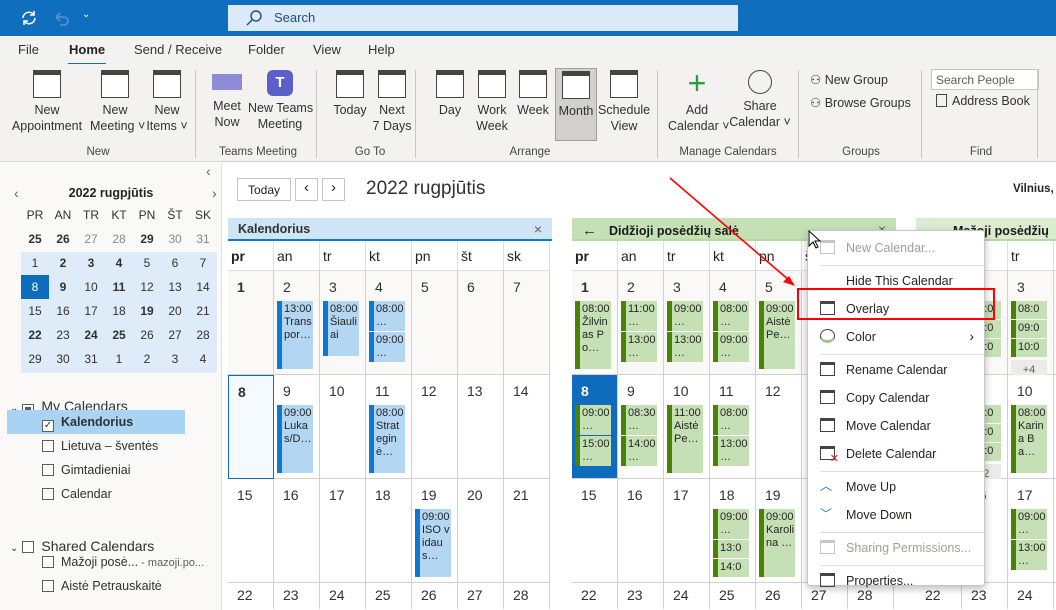 Image resolution: width=1056 pixels, height=610 pixels. I want to click on day-cell: 17, so click(687, 531).